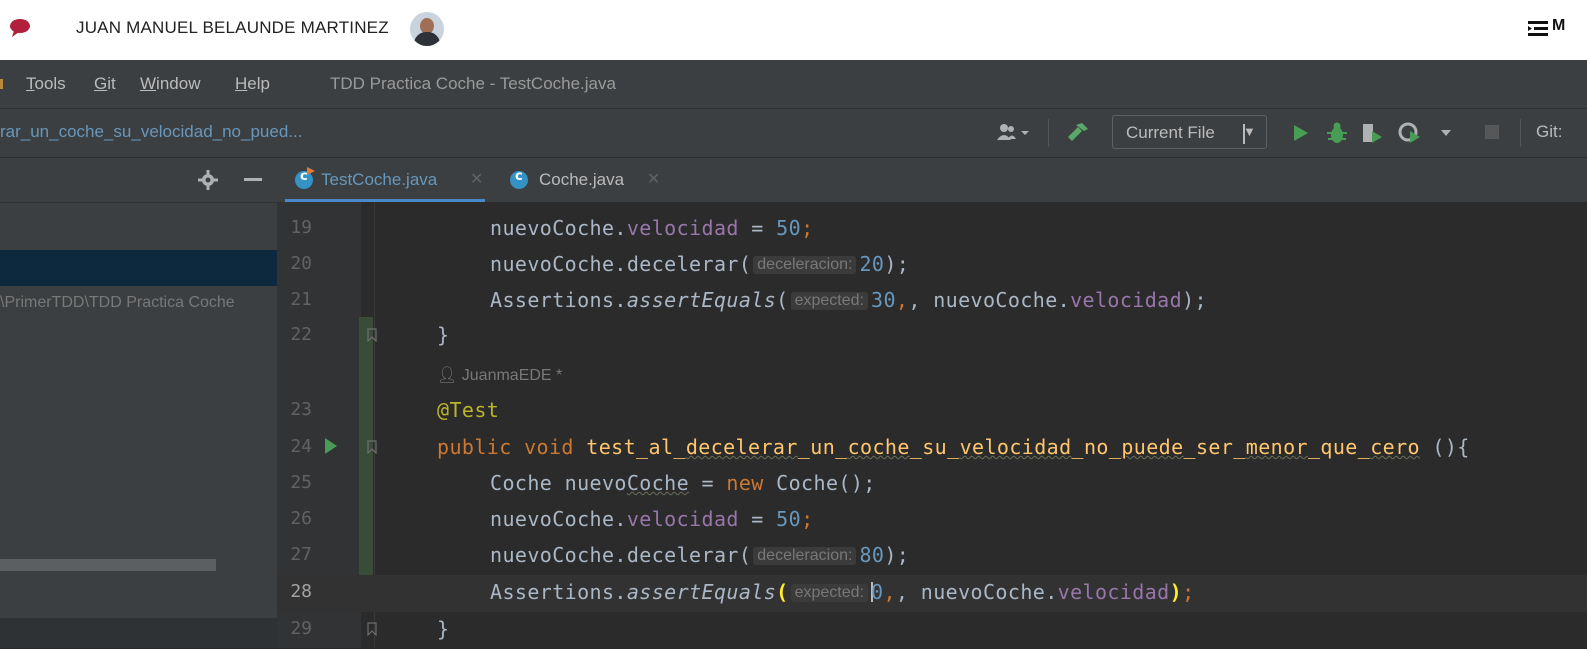 Image resolution: width=1587 pixels, height=649 pixels. What do you see at coordinates (932, 630) in the screenshot?
I see `code-line: 29 }` at bounding box center [932, 630].